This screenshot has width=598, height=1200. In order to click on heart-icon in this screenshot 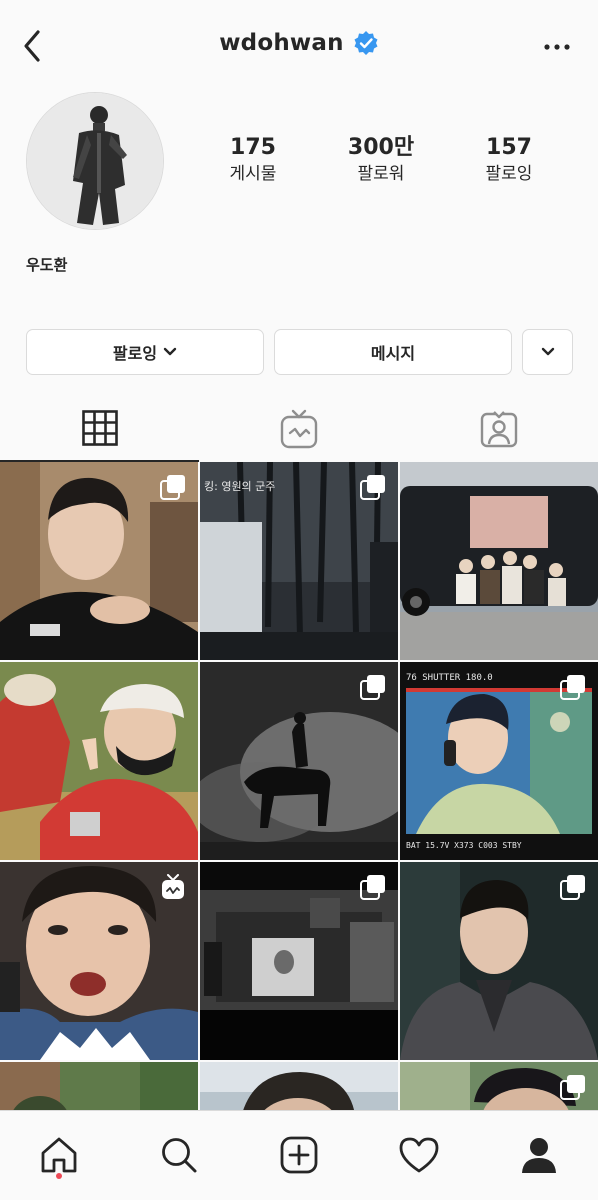, I will do `click(419, 1155)`.